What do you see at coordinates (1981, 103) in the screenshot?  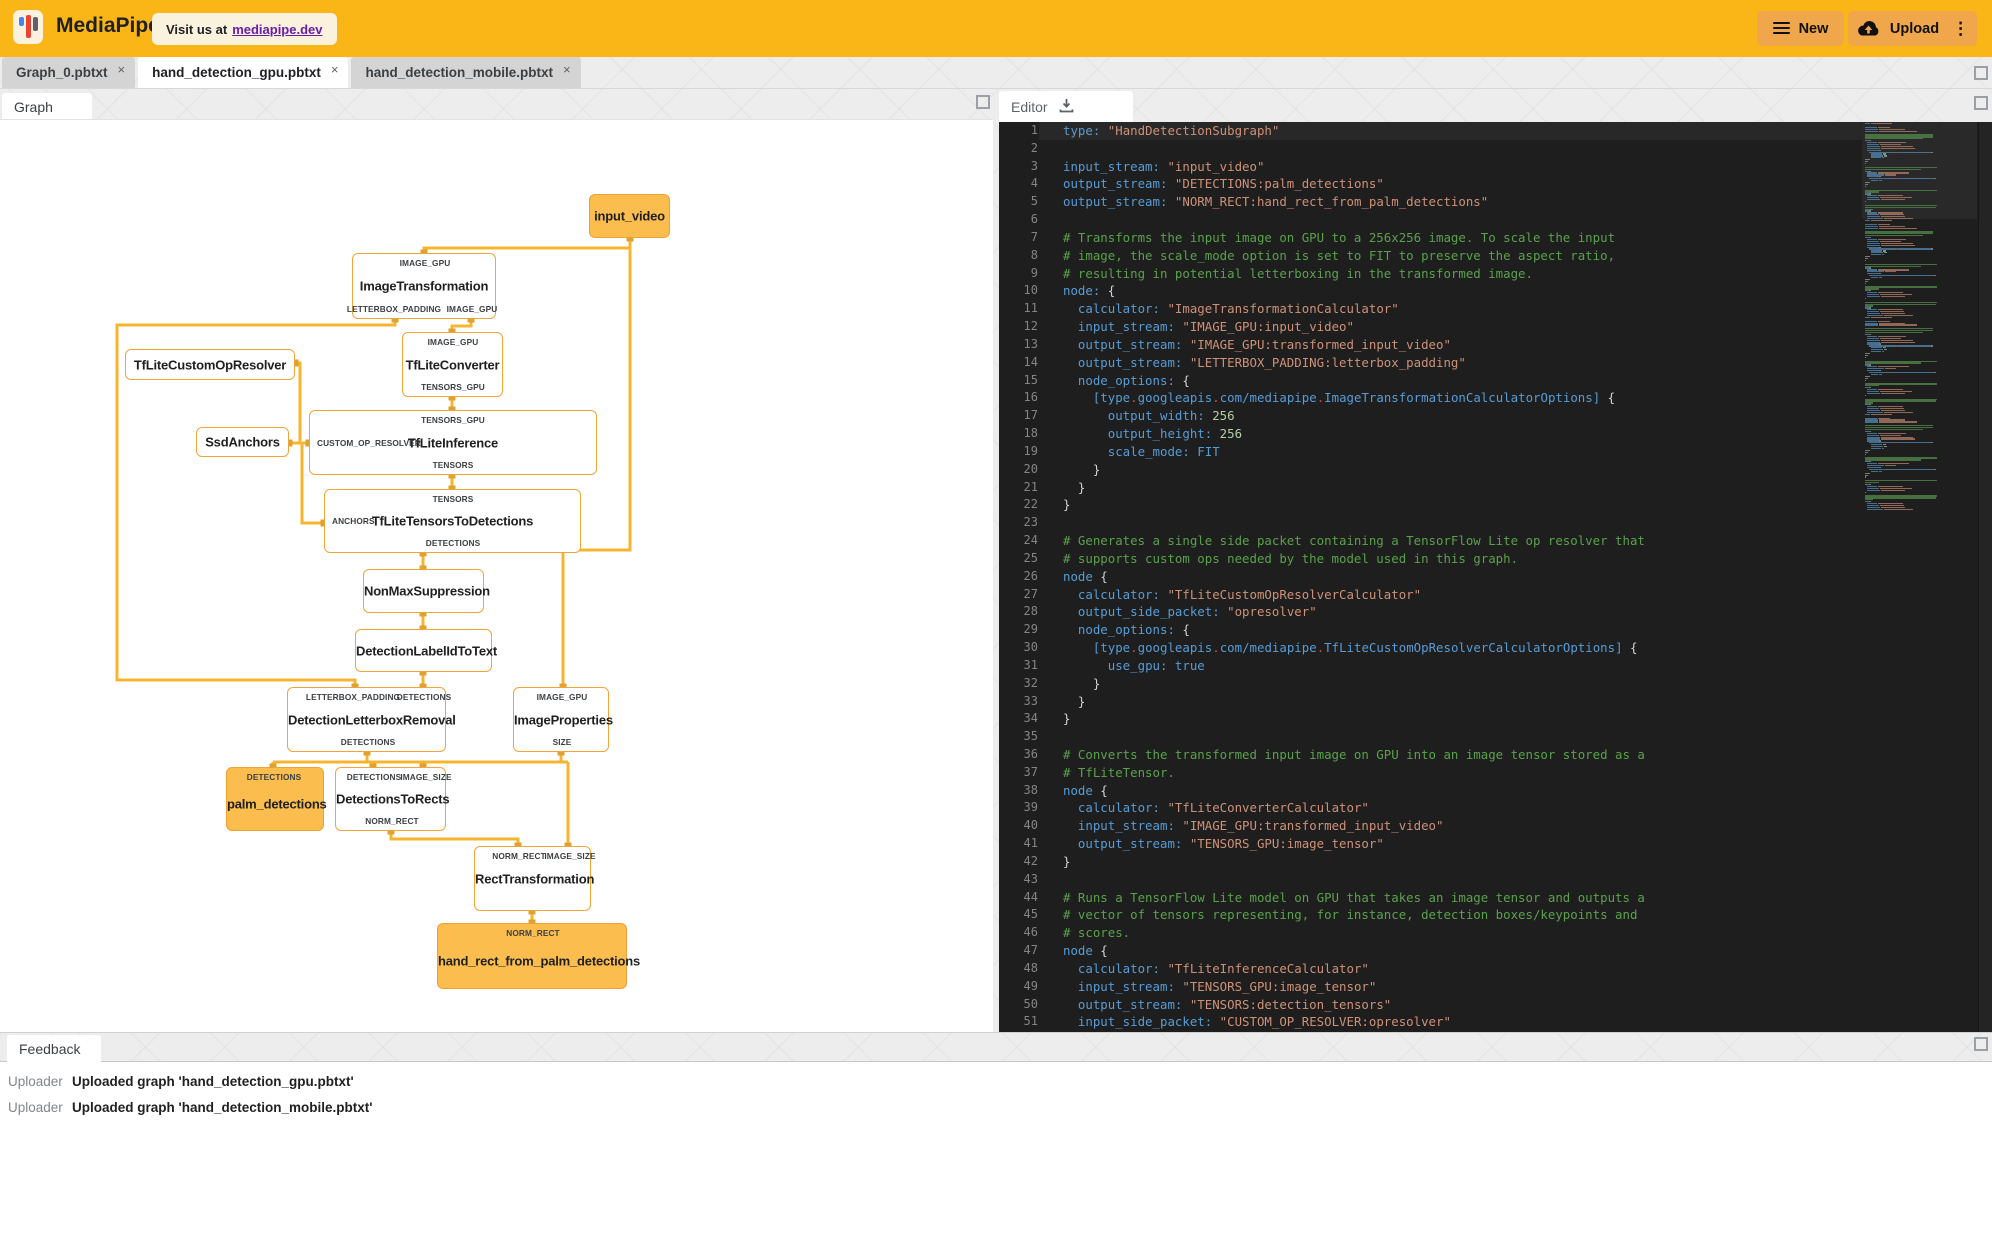 I see `popout-icon-editor` at bounding box center [1981, 103].